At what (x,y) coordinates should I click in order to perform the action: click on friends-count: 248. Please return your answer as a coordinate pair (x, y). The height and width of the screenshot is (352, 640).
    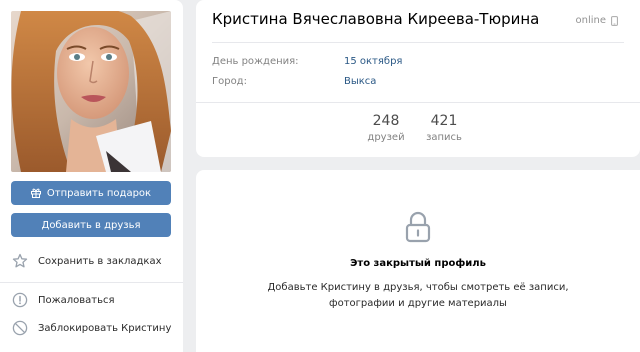
    Looking at the image, I should click on (386, 121).